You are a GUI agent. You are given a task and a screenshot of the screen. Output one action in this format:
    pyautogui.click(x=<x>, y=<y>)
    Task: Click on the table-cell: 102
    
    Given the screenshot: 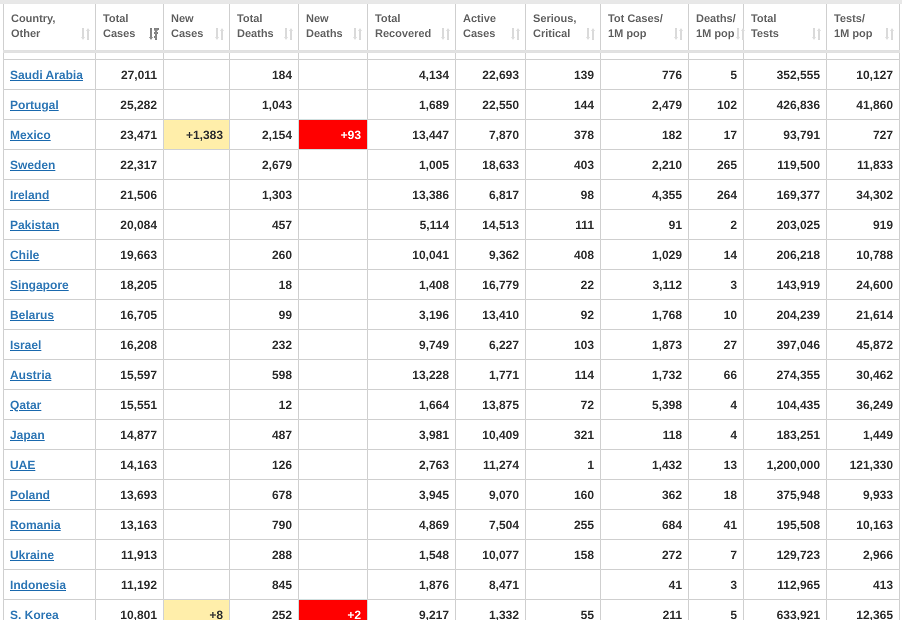 What is the action you would take?
    pyautogui.click(x=726, y=105)
    